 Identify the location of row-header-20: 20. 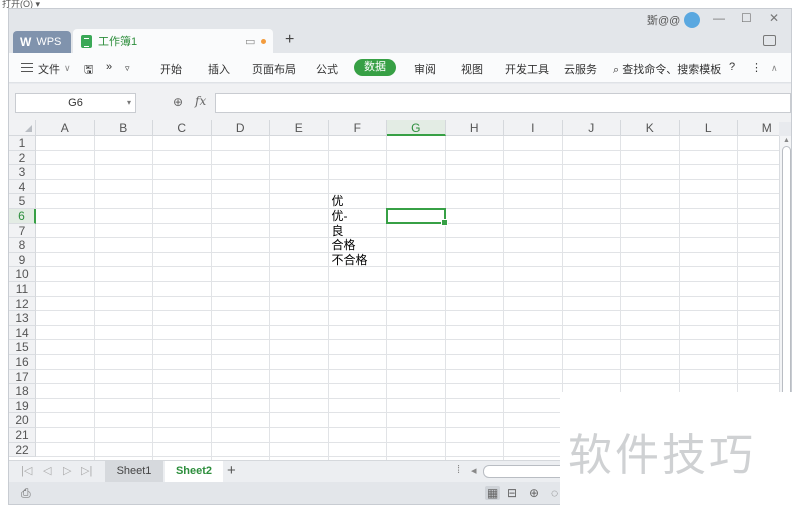
(22, 420).